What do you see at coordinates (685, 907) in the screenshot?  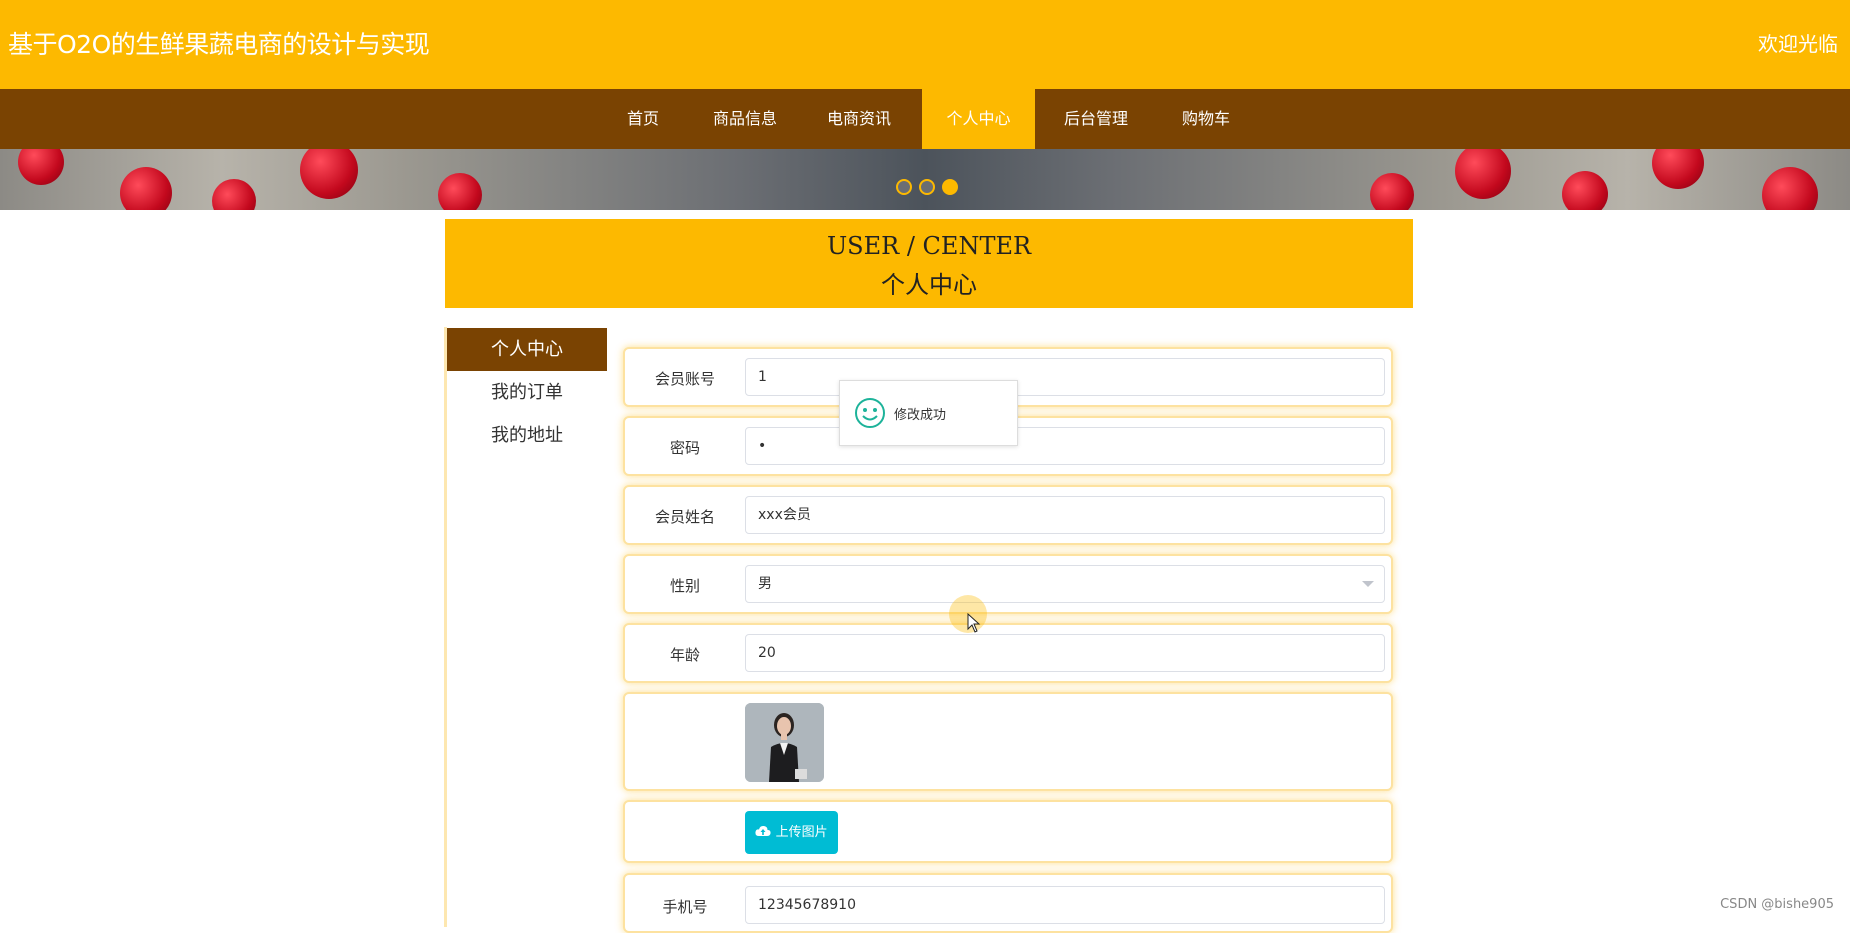 I see `phone-label: 手机号` at bounding box center [685, 907].